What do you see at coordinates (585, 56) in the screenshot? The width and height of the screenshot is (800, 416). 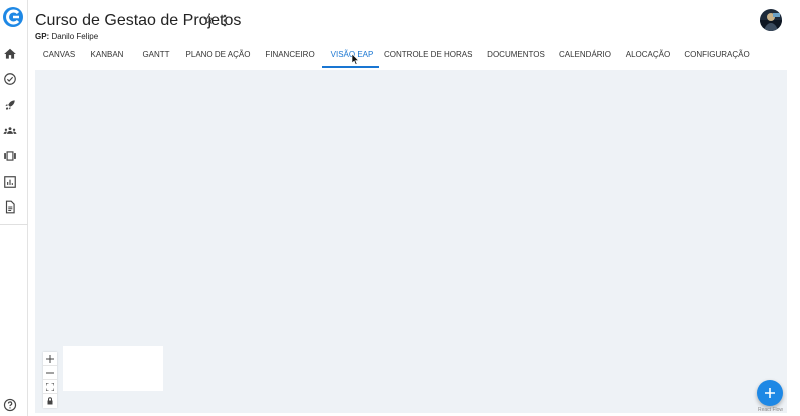 I see `tab-calendario: CALENDÁRIO` at bounding box center [585, 56].